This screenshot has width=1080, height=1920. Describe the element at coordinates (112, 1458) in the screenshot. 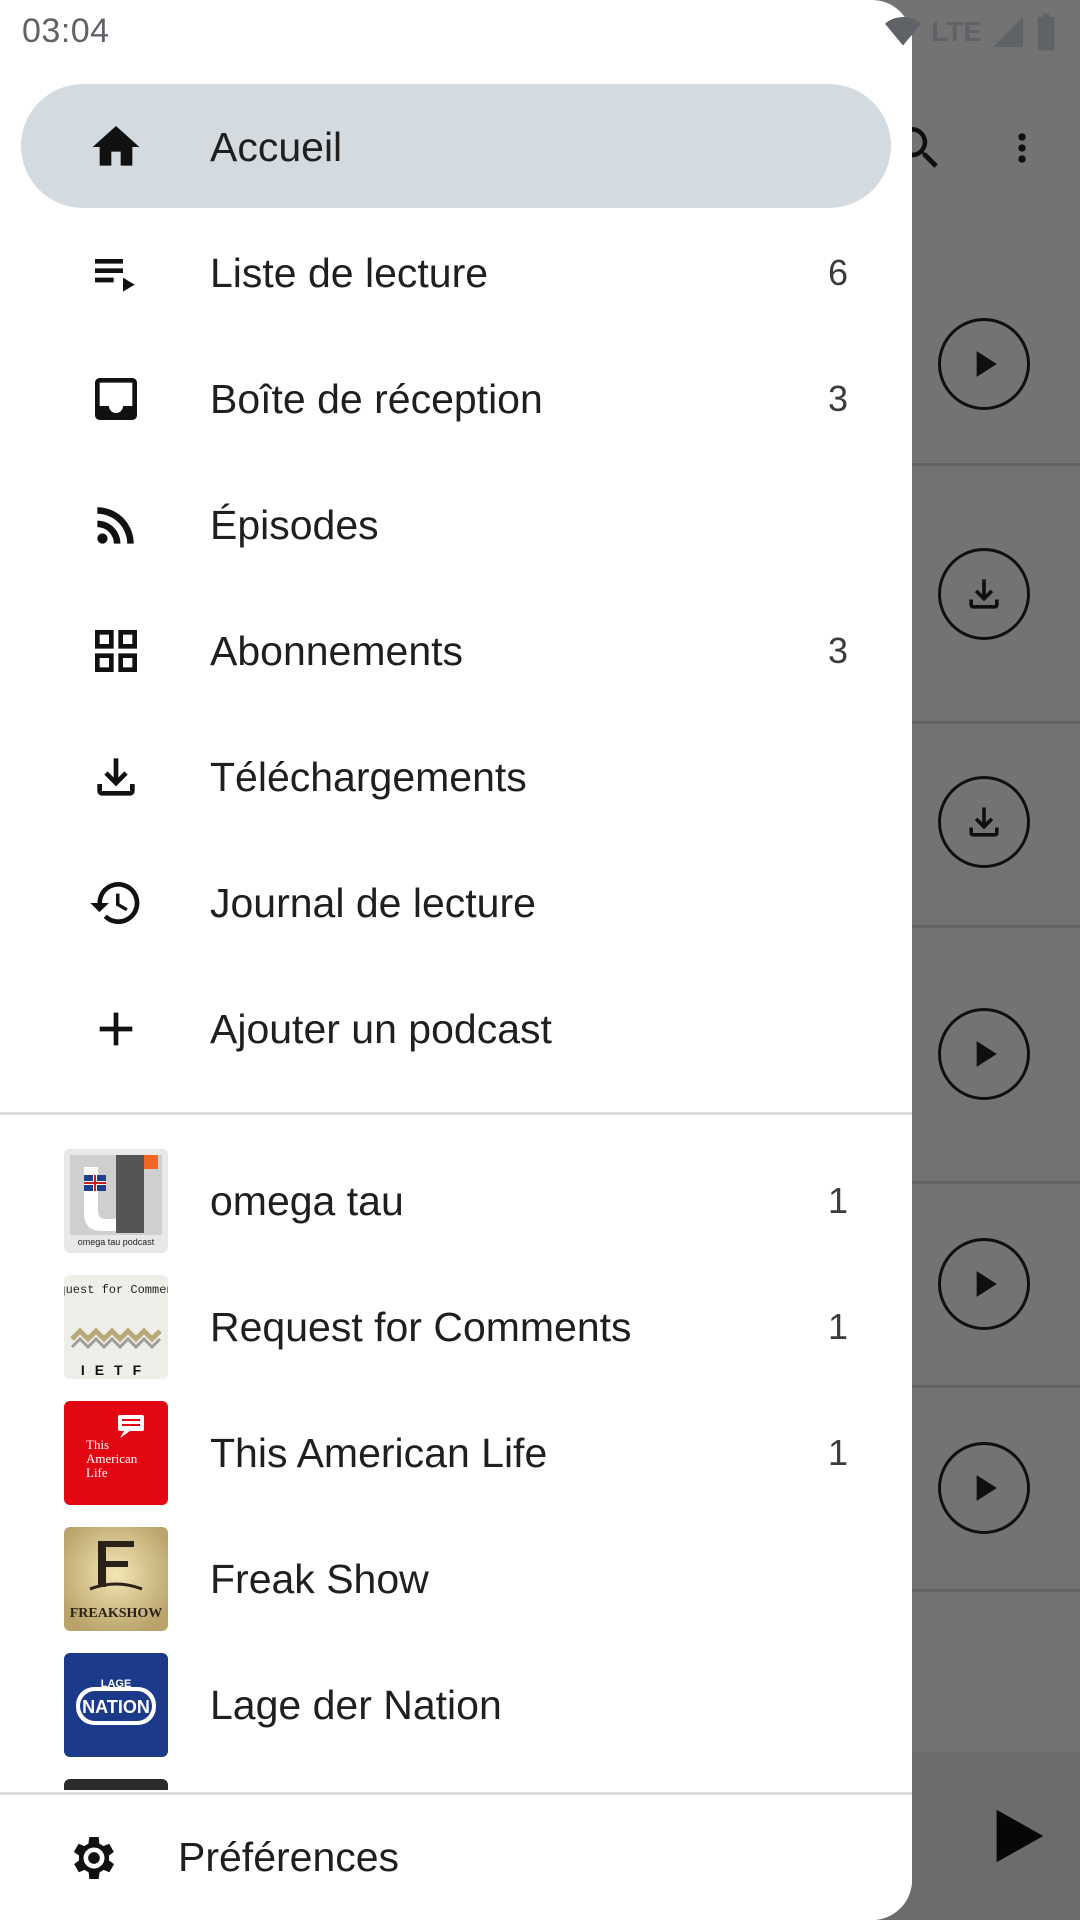

I see `svg-text: American` at that location.